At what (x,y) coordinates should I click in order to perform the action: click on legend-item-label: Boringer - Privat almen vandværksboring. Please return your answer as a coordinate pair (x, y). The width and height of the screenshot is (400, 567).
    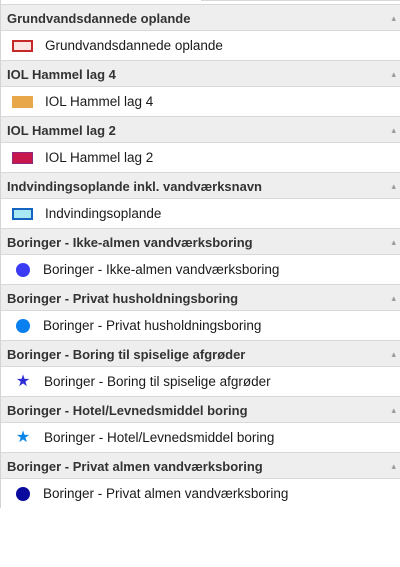
    Looking at the image, I should click on (166, 493).